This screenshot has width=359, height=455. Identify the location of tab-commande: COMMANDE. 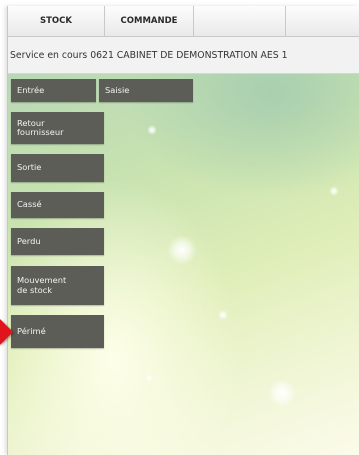
(149, 21).